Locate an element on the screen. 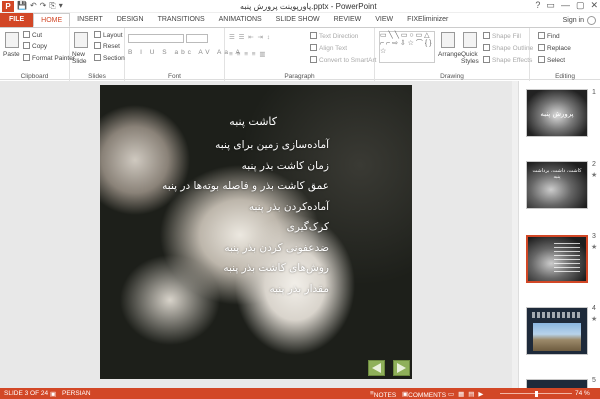 This screenshot has height=399, width=600. list-item: عمق کاشت بذر و فاصله بوته‌ها در پنبه is located at coordinates (219, 186).